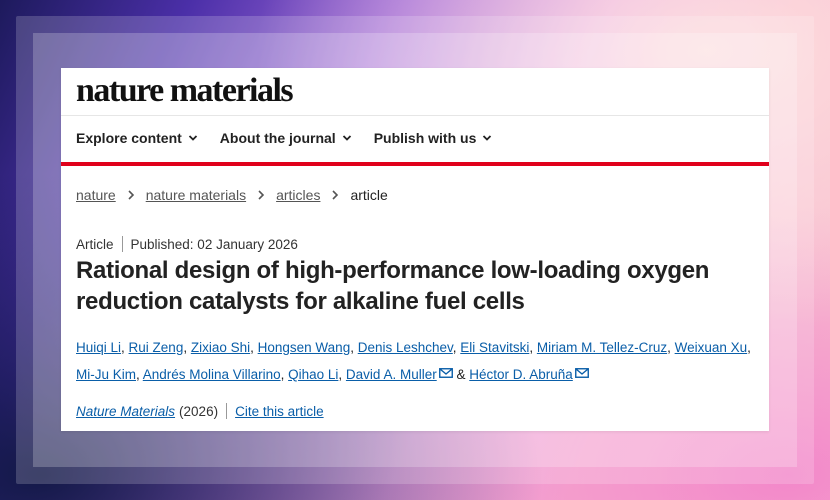 This screenshot has height=500, width=830. What do you see at coordinates (602, 347) in the screenshot?
I see `author-link: Miriam M. Tellez-Cruz` at bounding box center [602, 347].